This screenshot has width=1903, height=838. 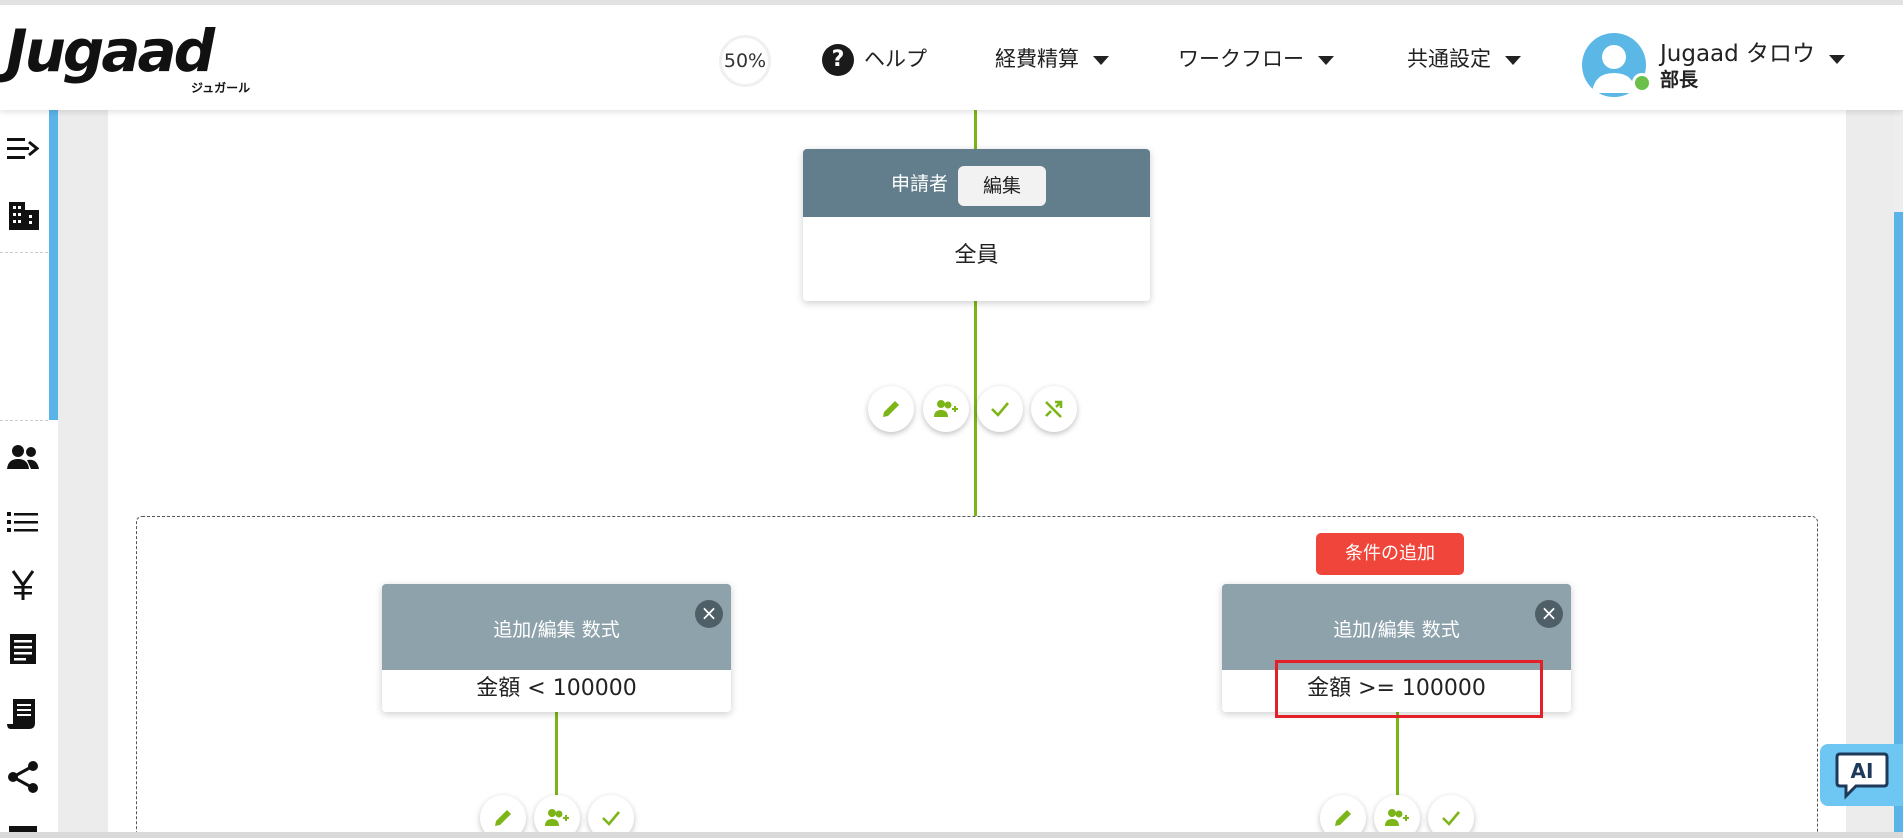 I want to click on user-role: 部長, so click(x=1679, y=80).